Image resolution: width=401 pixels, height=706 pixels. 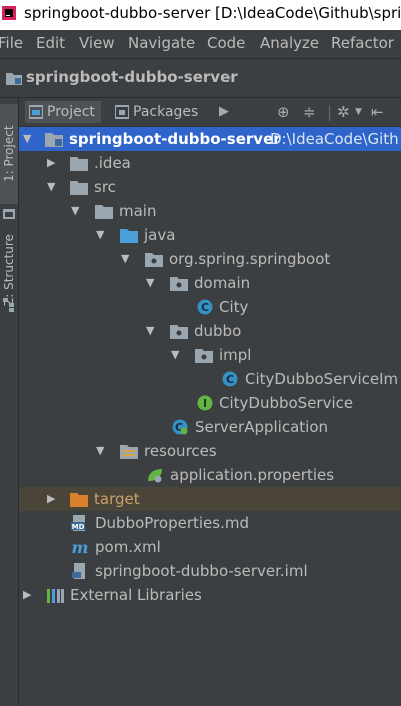 I want to click on svg-text: m, so click(x=80, y=547).